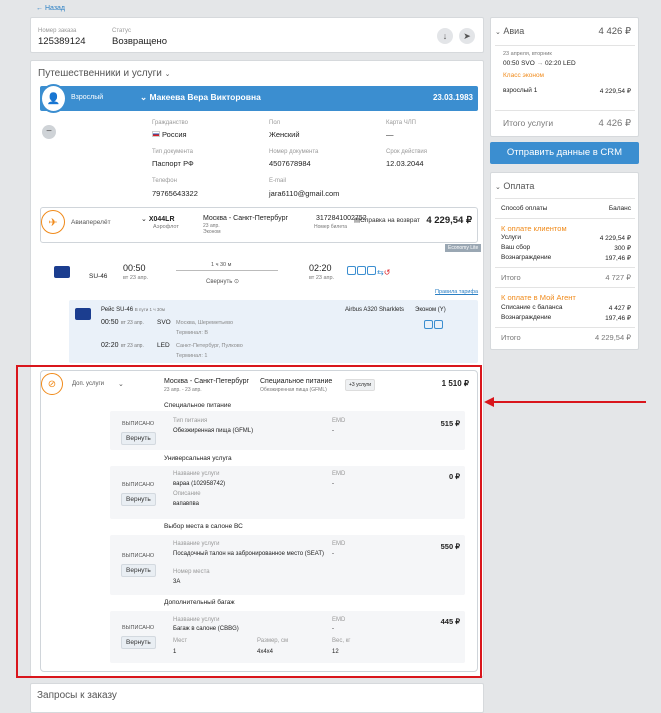  Describe the element at coordinates (387, 220) in the screenshot. I see `refund-note: ▤Справка на возврат` at that location.